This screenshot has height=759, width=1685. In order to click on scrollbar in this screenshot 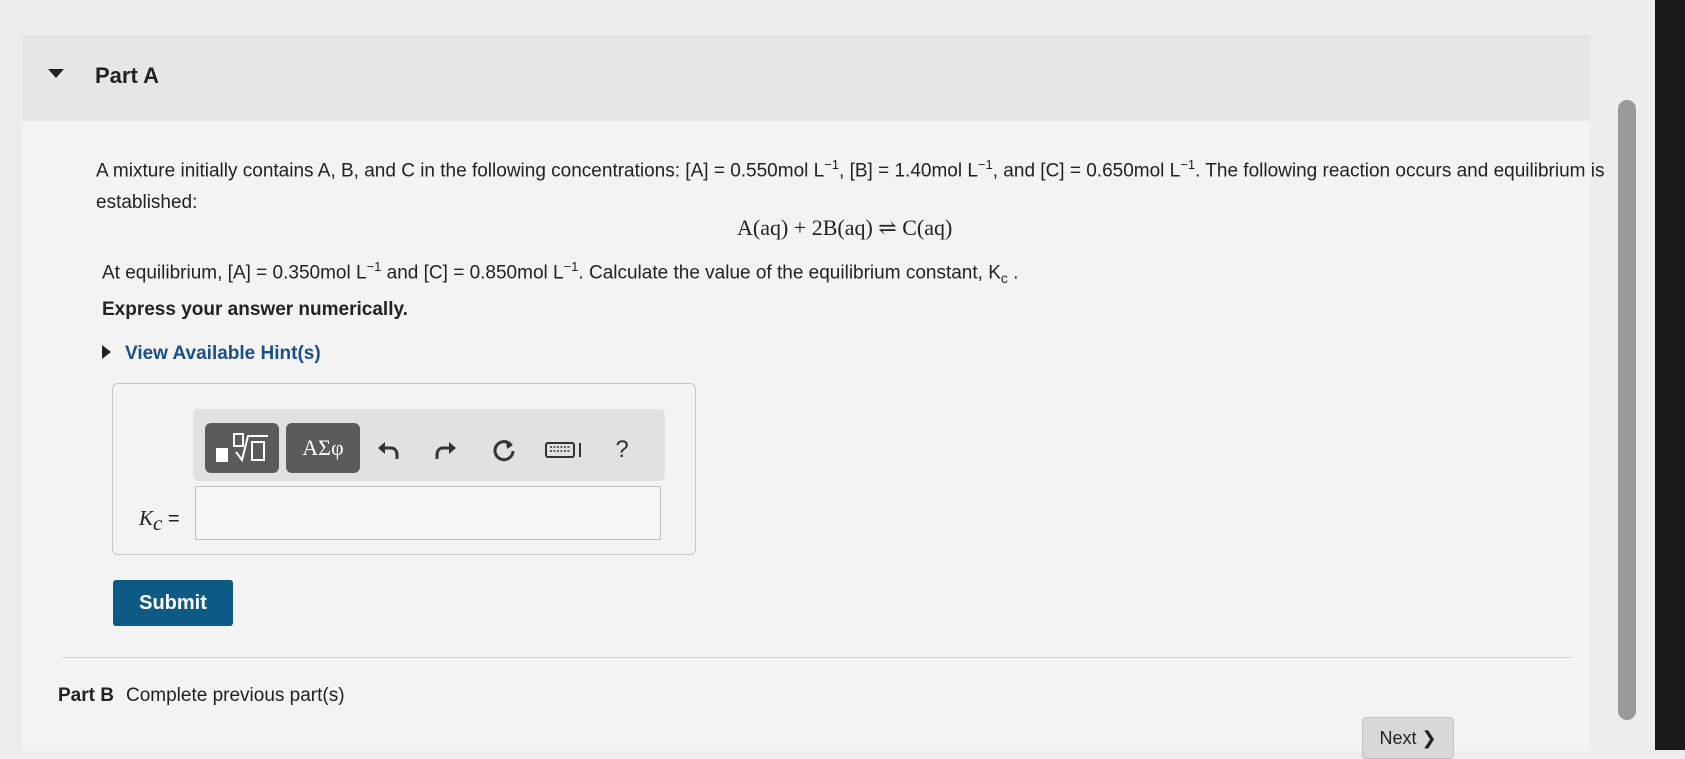, I will do `click(1627, 410)`.